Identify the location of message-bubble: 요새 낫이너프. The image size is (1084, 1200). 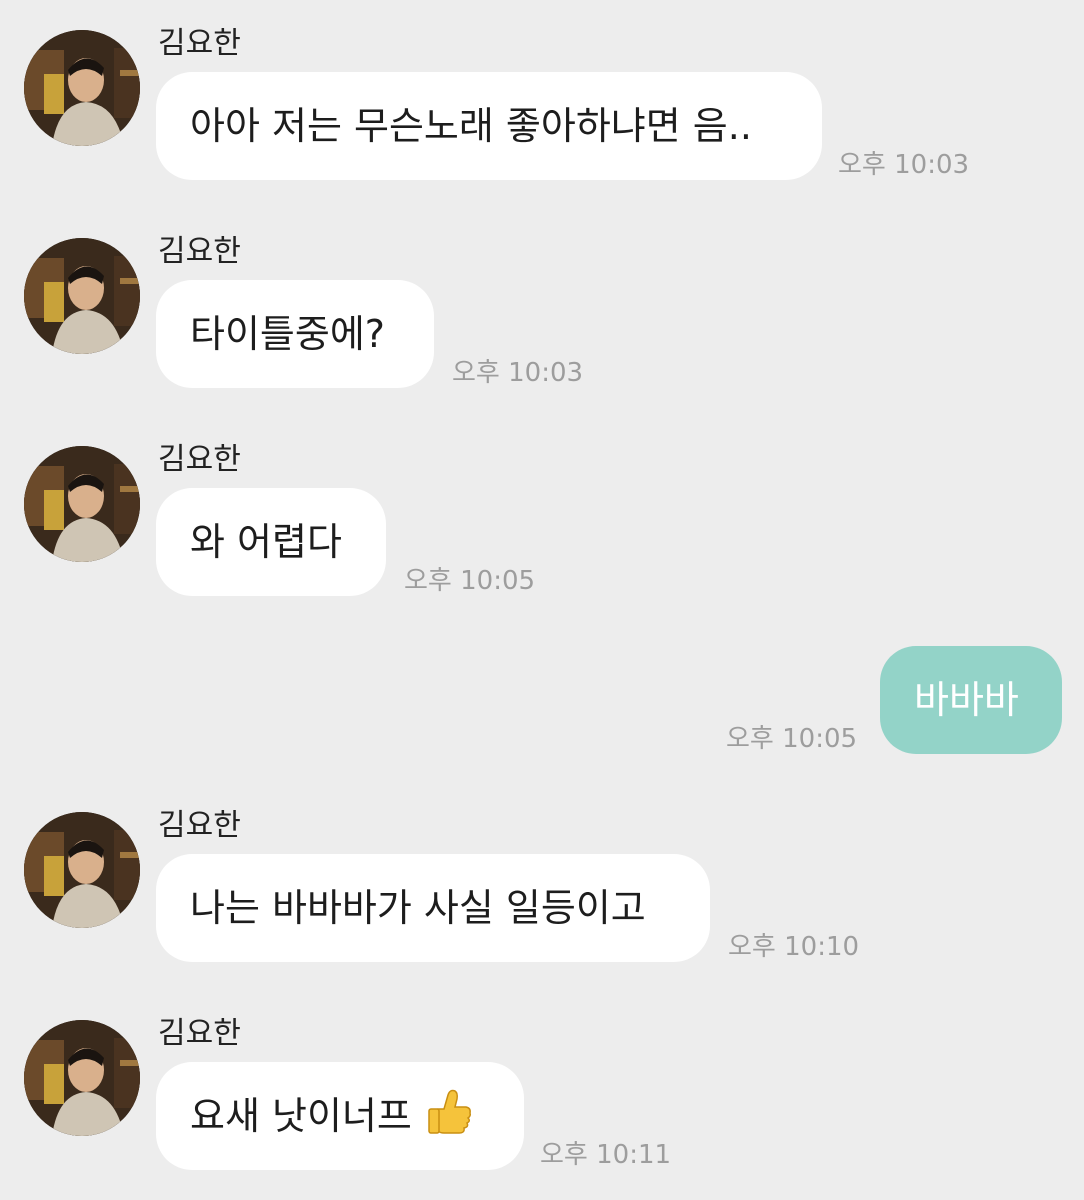
(340, 1116).